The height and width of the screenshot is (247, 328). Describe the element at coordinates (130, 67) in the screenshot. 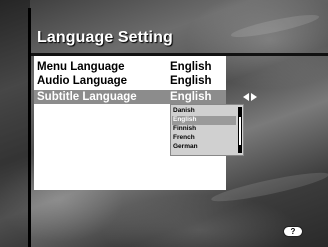

I see `menu-language-row: Menu Language English` at that location.